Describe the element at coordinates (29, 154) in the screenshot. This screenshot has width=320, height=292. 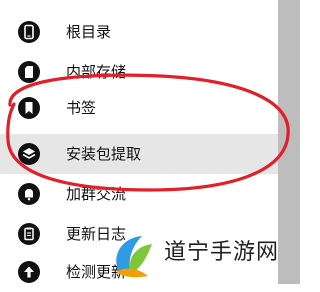
I see `layers-icon` at that location.